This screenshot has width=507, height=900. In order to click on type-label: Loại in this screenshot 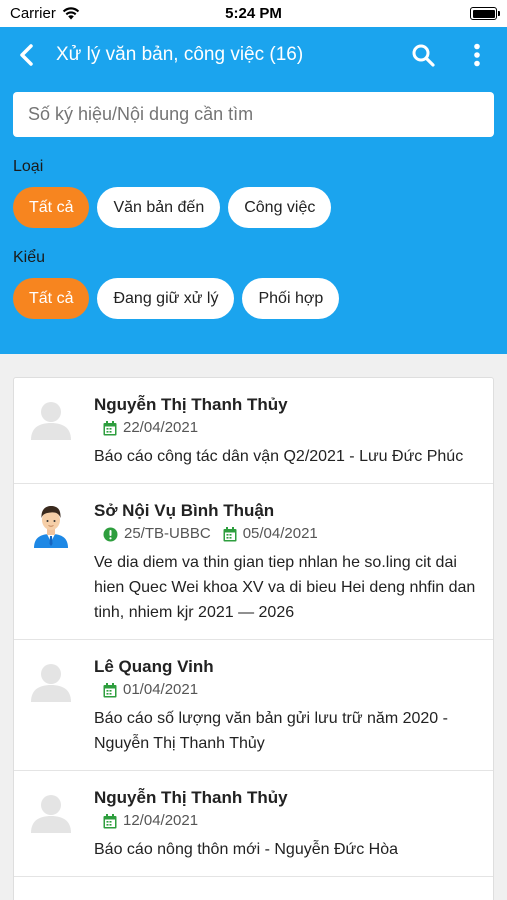, I will do `click(28, 166)`.